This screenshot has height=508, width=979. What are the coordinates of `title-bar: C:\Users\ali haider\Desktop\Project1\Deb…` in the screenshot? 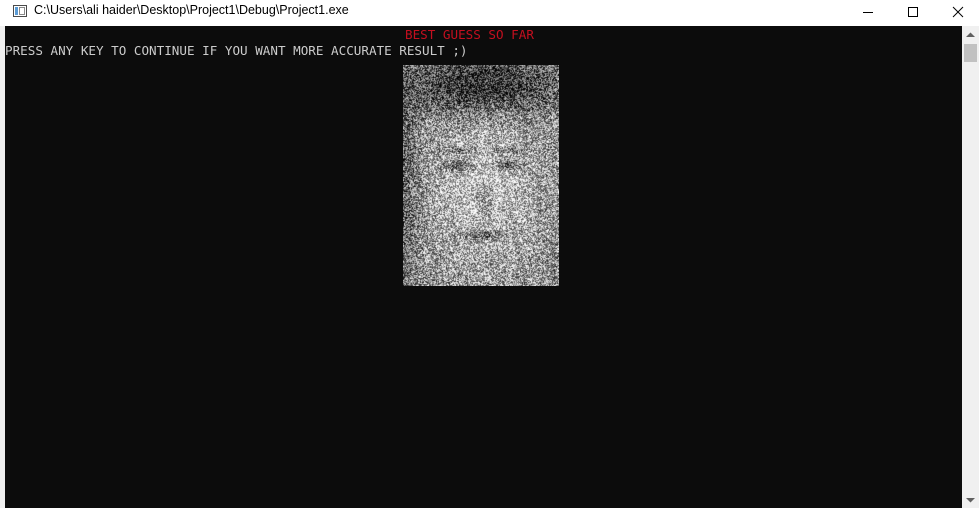 It's located at (489, 13).